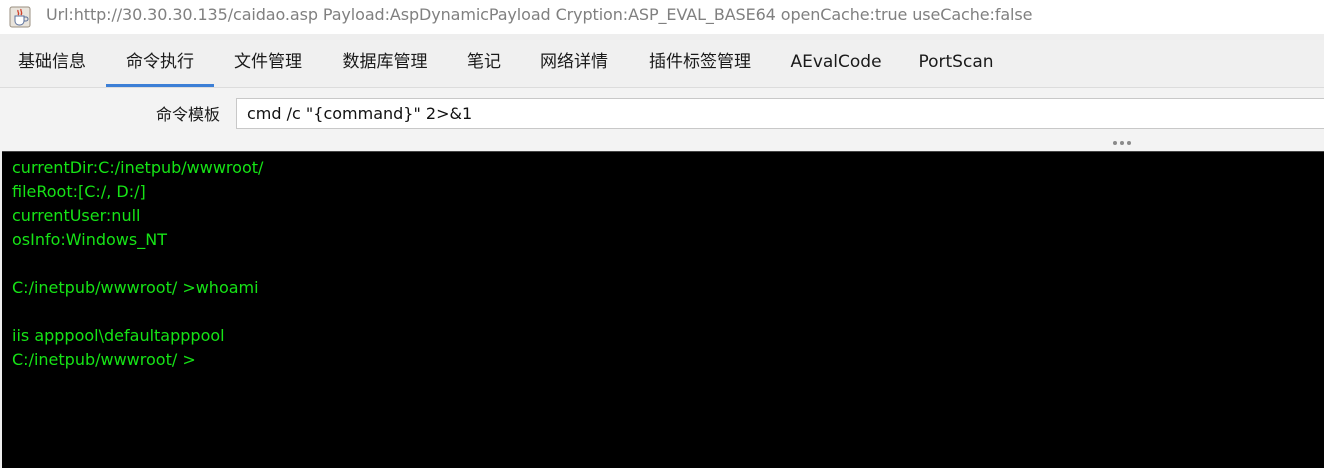 This screenshot has height=468, width=1324. I want to click on console-line: C:/inetpub/wwwroot/ >whoami, so click(135, 287).